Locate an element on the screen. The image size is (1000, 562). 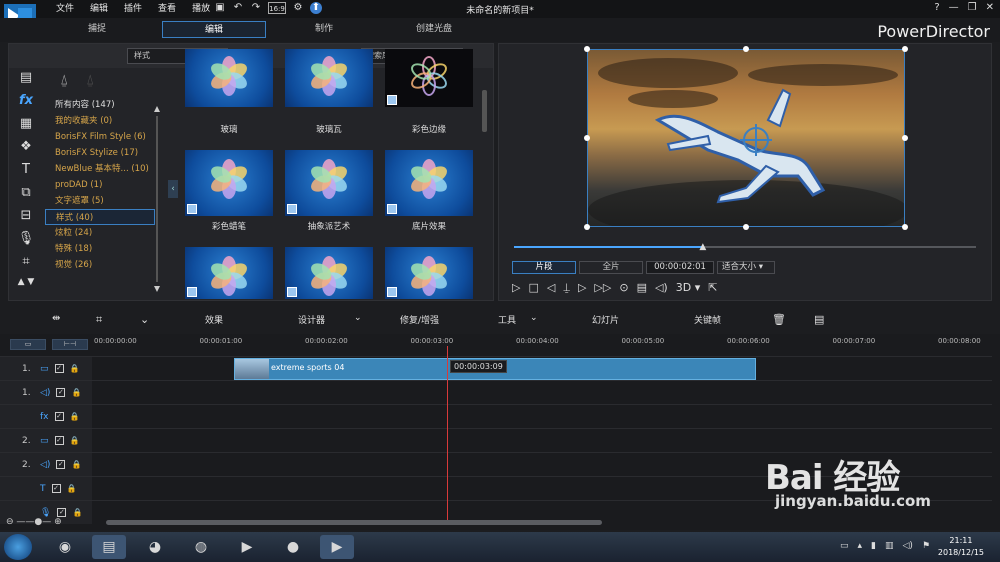
close-icon: ✕ is located at coordinates (990, 7).